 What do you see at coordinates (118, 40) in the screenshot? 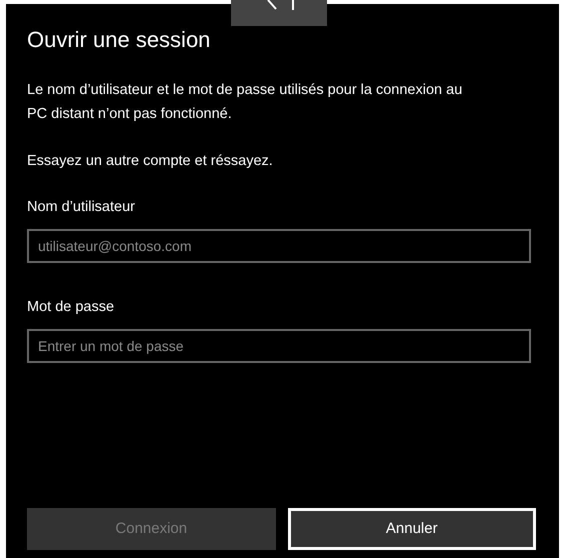
I see `dialog-title: Ouvrir une session` at bounding box center [118, 40].